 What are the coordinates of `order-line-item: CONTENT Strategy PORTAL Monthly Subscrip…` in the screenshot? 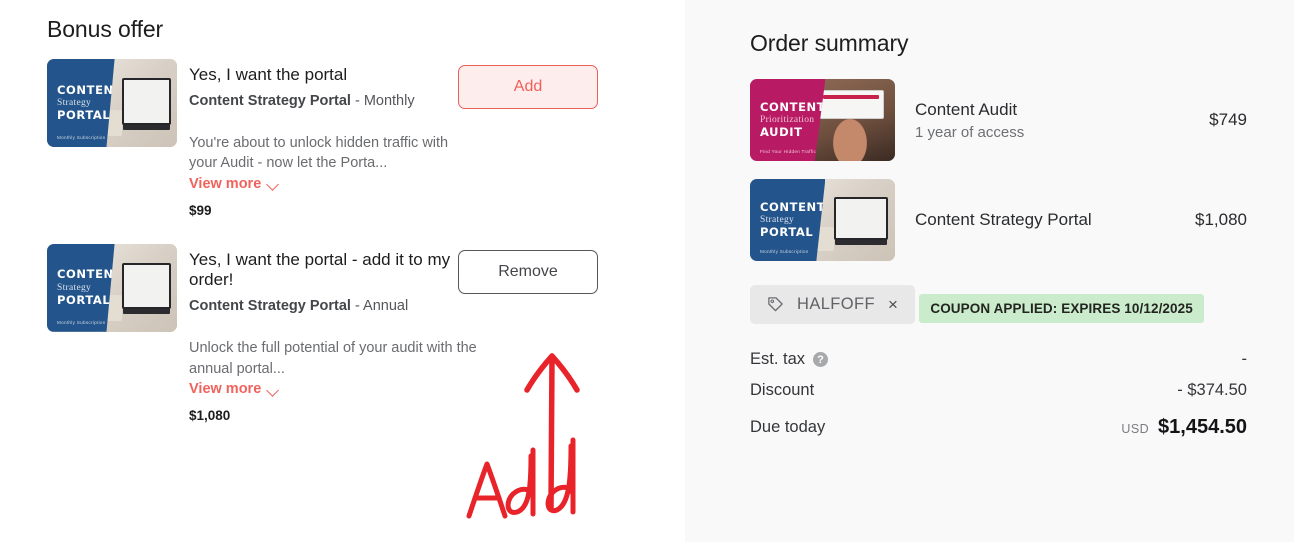 It's located at (998, 220).